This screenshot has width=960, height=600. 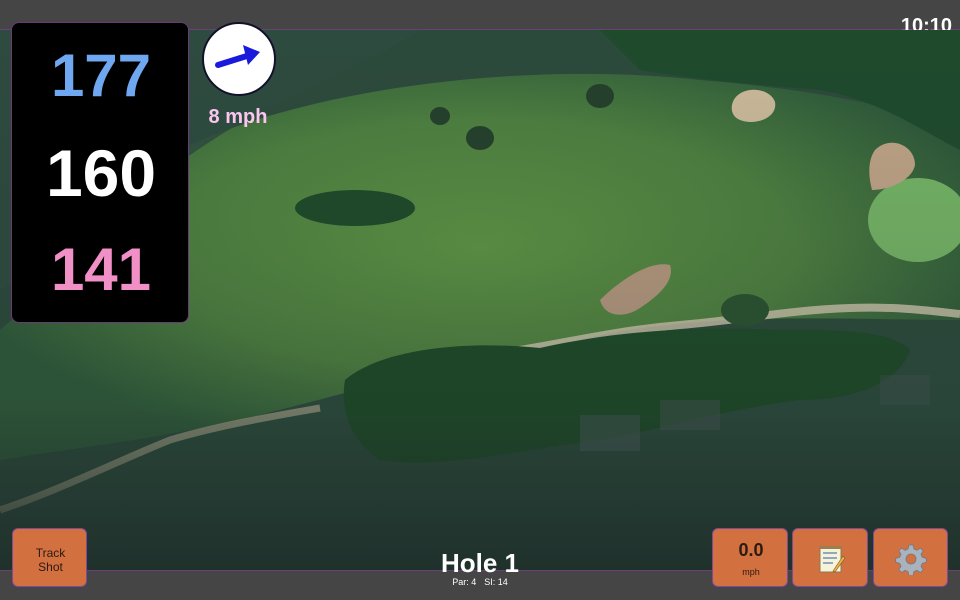 I want to click on track-shot-button: Track Shot, so click(x=49, y=557).